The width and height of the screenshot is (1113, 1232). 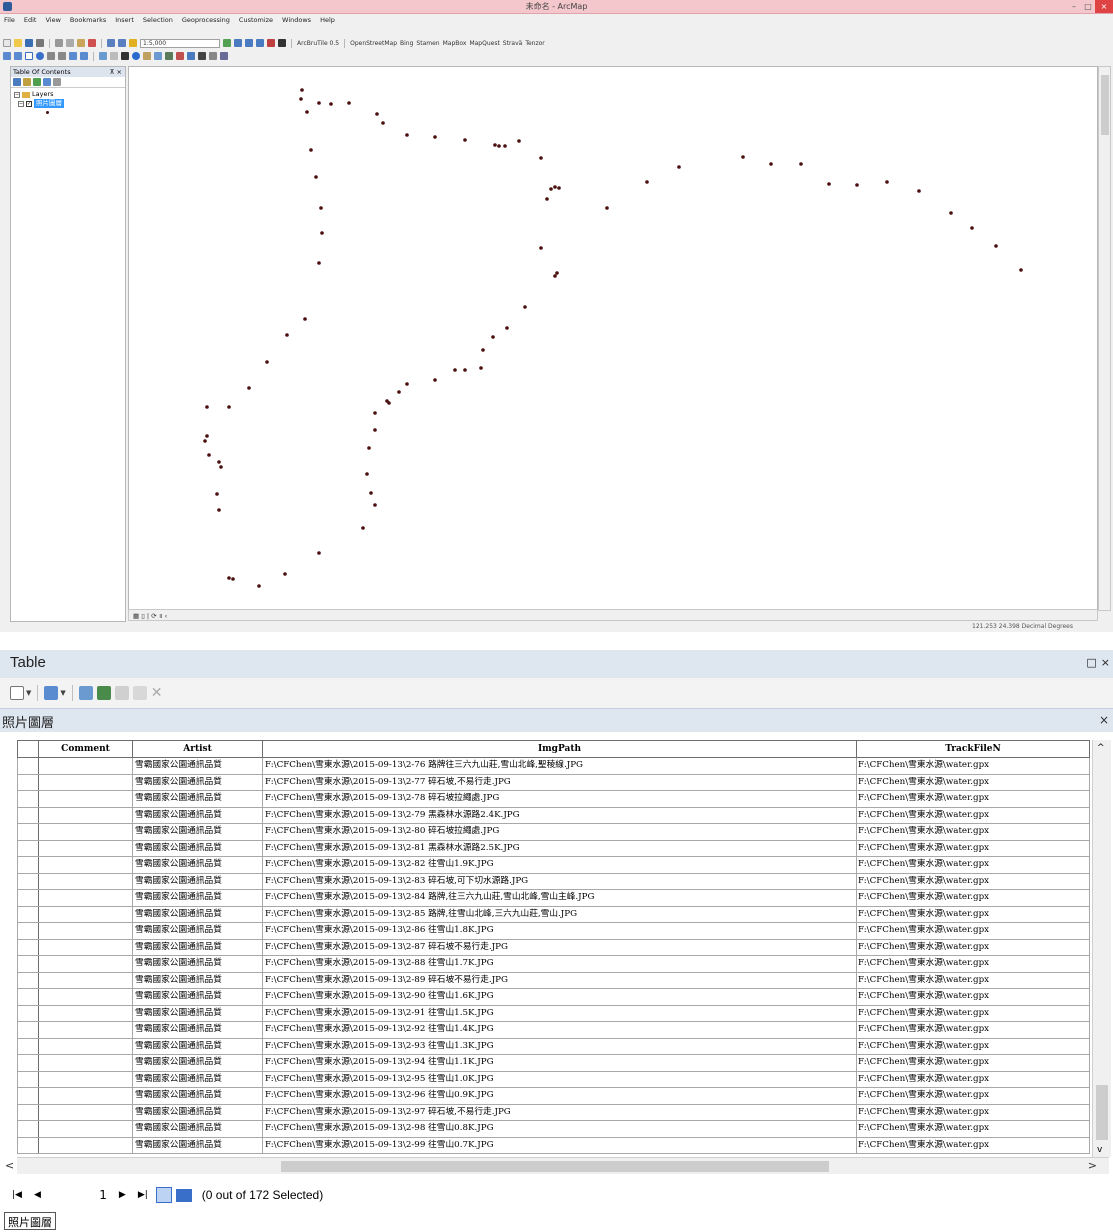 I want to click on zoom-out-icon, so click(x=18, y=56).